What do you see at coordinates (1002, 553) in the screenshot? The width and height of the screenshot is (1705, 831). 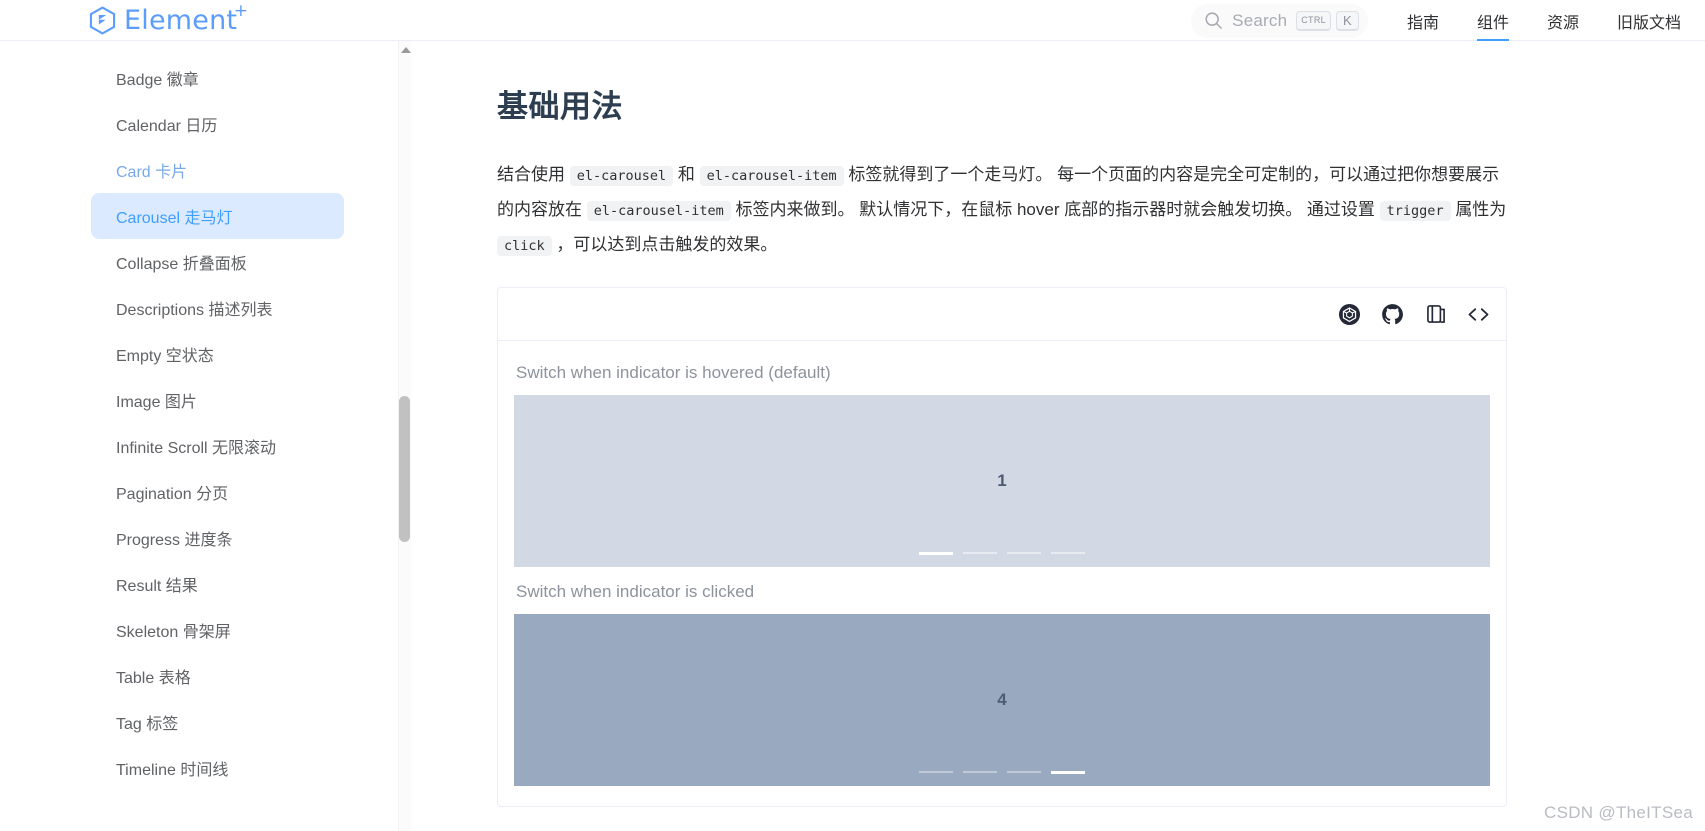 I see `carousel-hover-indicators` at bounding box center [1002, 553].